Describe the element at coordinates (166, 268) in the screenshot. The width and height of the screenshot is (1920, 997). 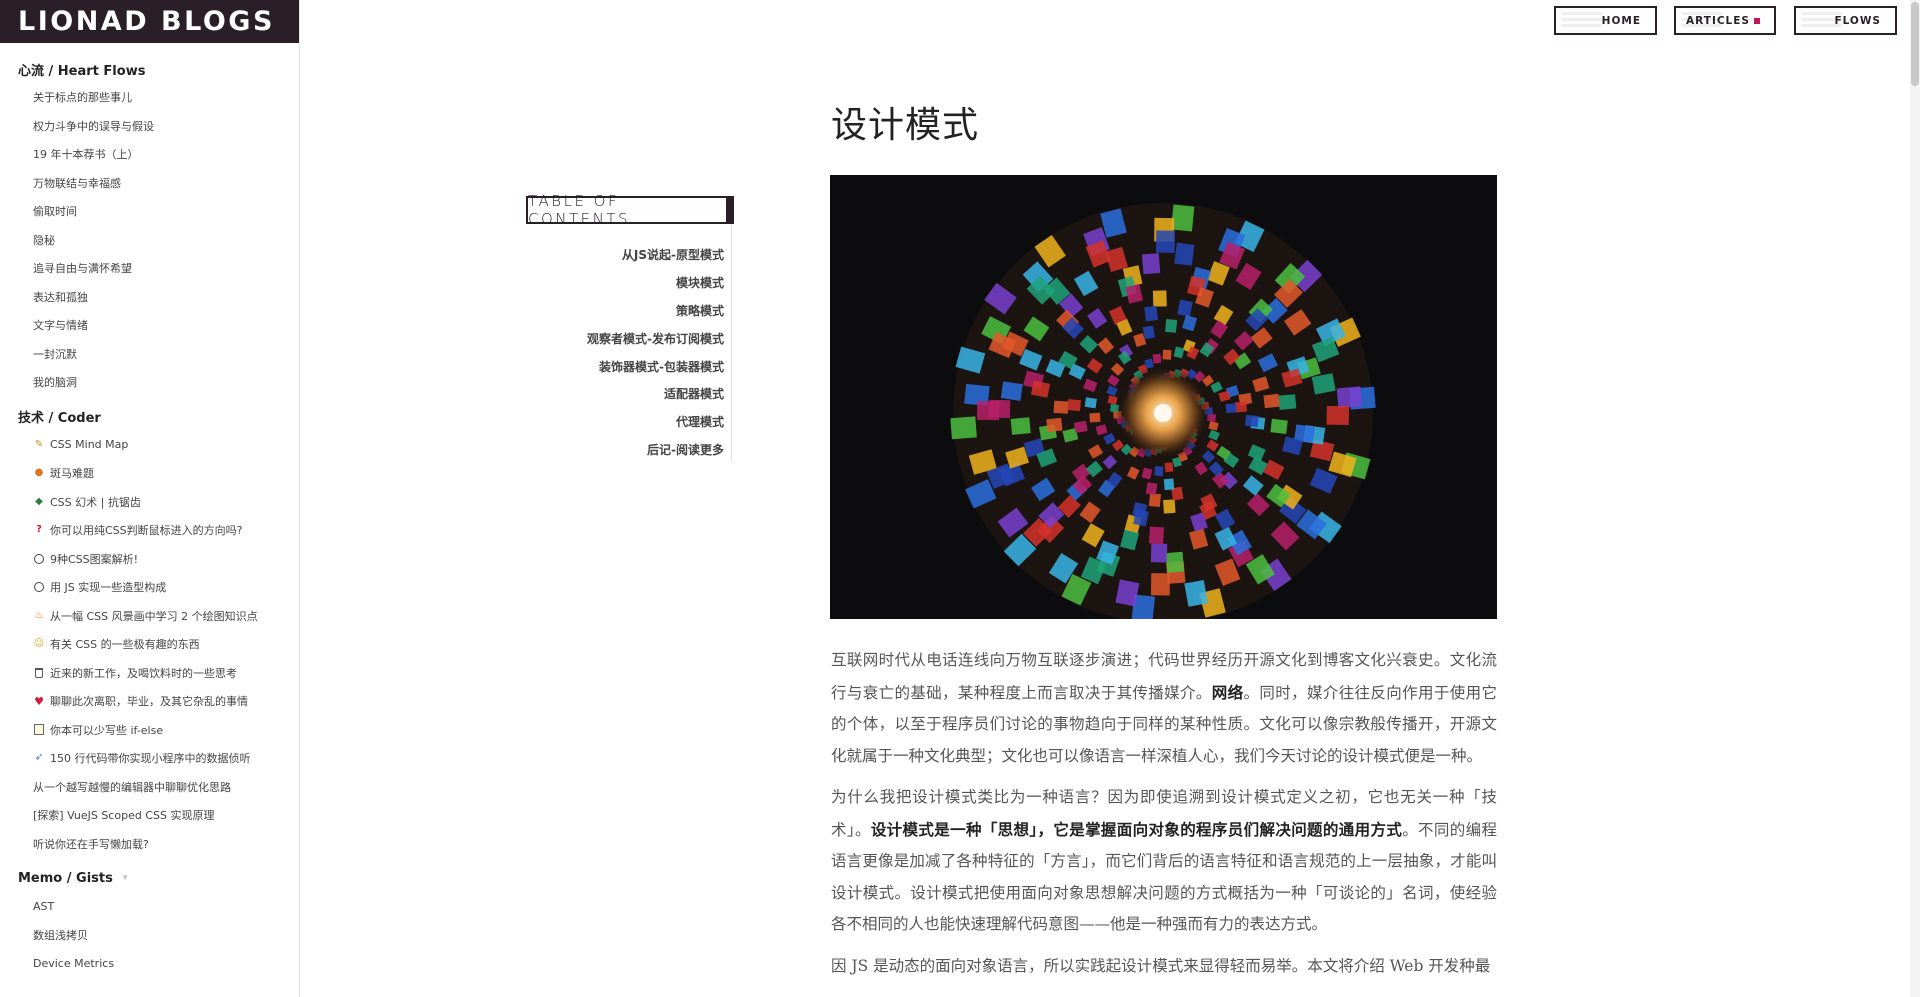
I see `sidebar-item: 追寻自由与满怀希望` at that location.